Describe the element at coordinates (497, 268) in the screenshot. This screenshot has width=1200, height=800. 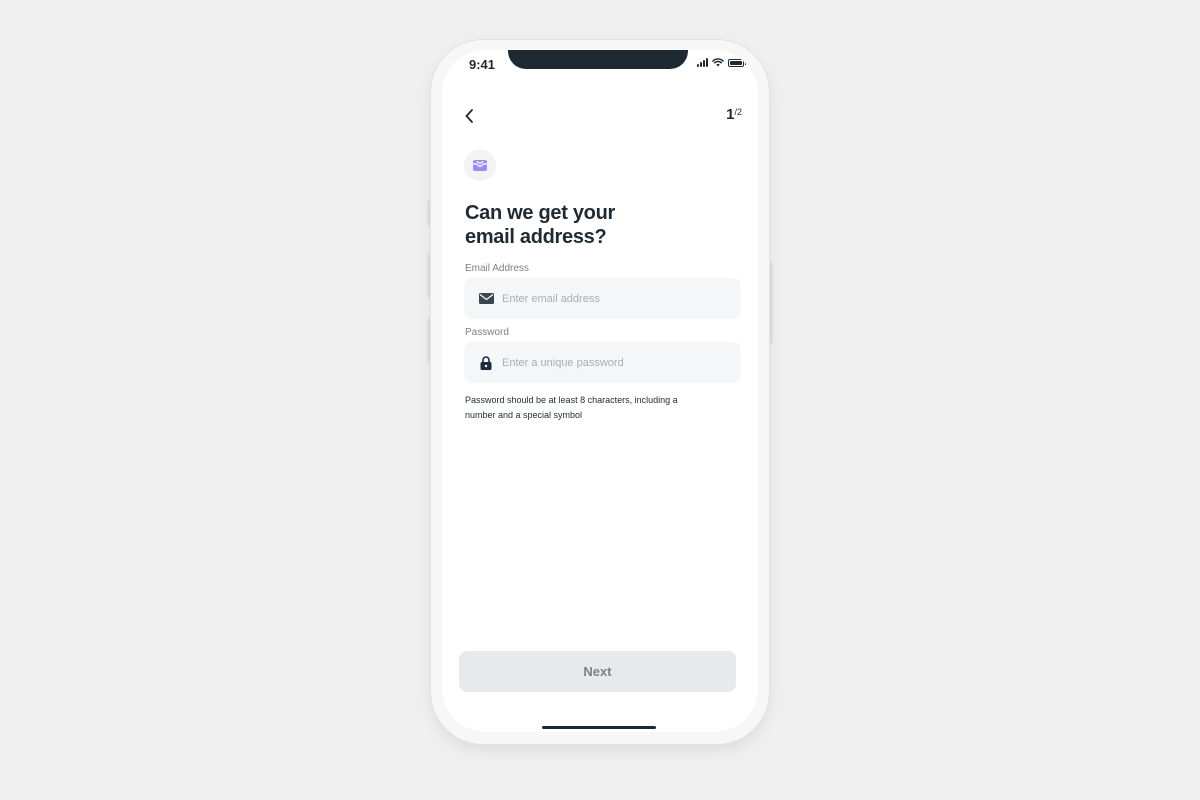
I see `email-label: Email Address` at that location.